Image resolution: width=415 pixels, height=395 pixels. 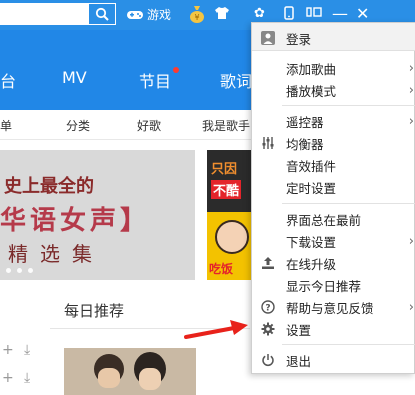 I want to click on banner-line1: 史上最全的, so click(x=49, y=186).